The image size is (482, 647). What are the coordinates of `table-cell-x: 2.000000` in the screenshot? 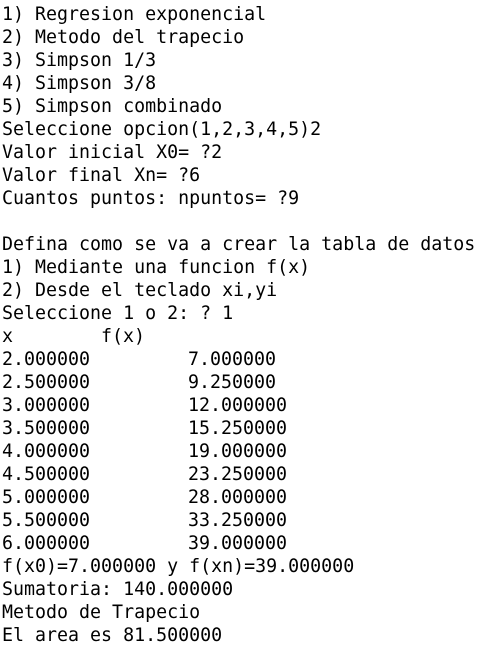 It's located at (46, 359).